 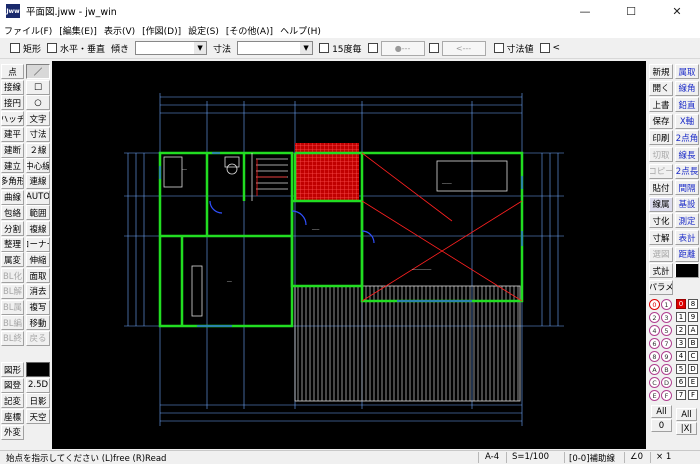 What do you see at coordinates (661, 254) in the screenshot?
I see `tool-button: 選図` at bounding box center [661, 254].